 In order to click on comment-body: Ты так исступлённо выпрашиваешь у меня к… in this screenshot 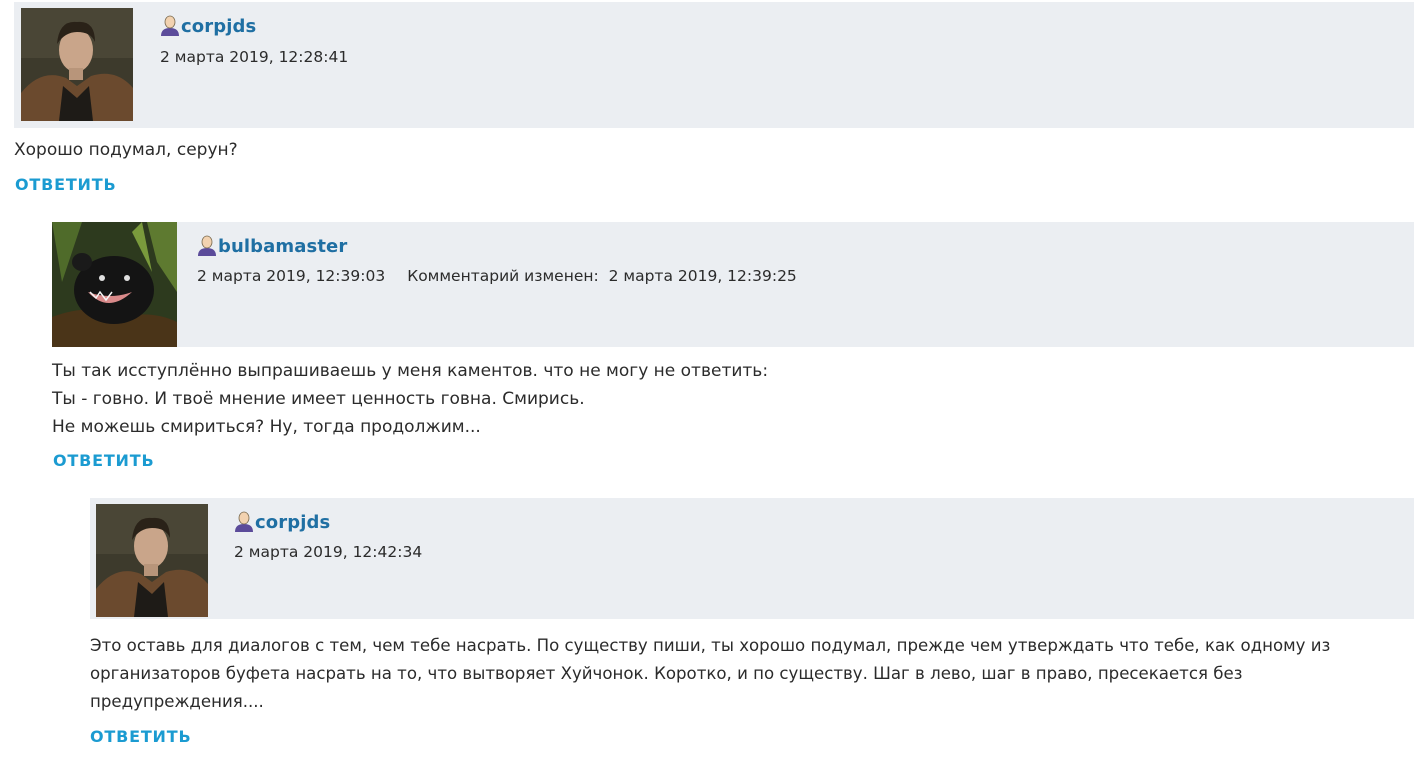, I will do `click(727, 399)`.